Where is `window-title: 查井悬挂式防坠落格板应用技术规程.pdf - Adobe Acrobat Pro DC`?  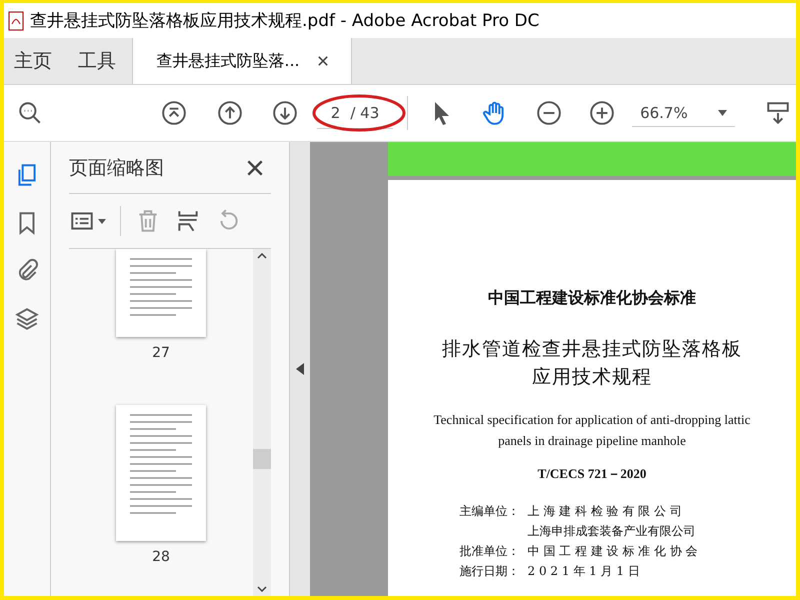 window-title: 查井悬挂式防坠落格板应用技术规程.pdf - Adobe Acrobat Pro DC is located at coordinates (285, 21).